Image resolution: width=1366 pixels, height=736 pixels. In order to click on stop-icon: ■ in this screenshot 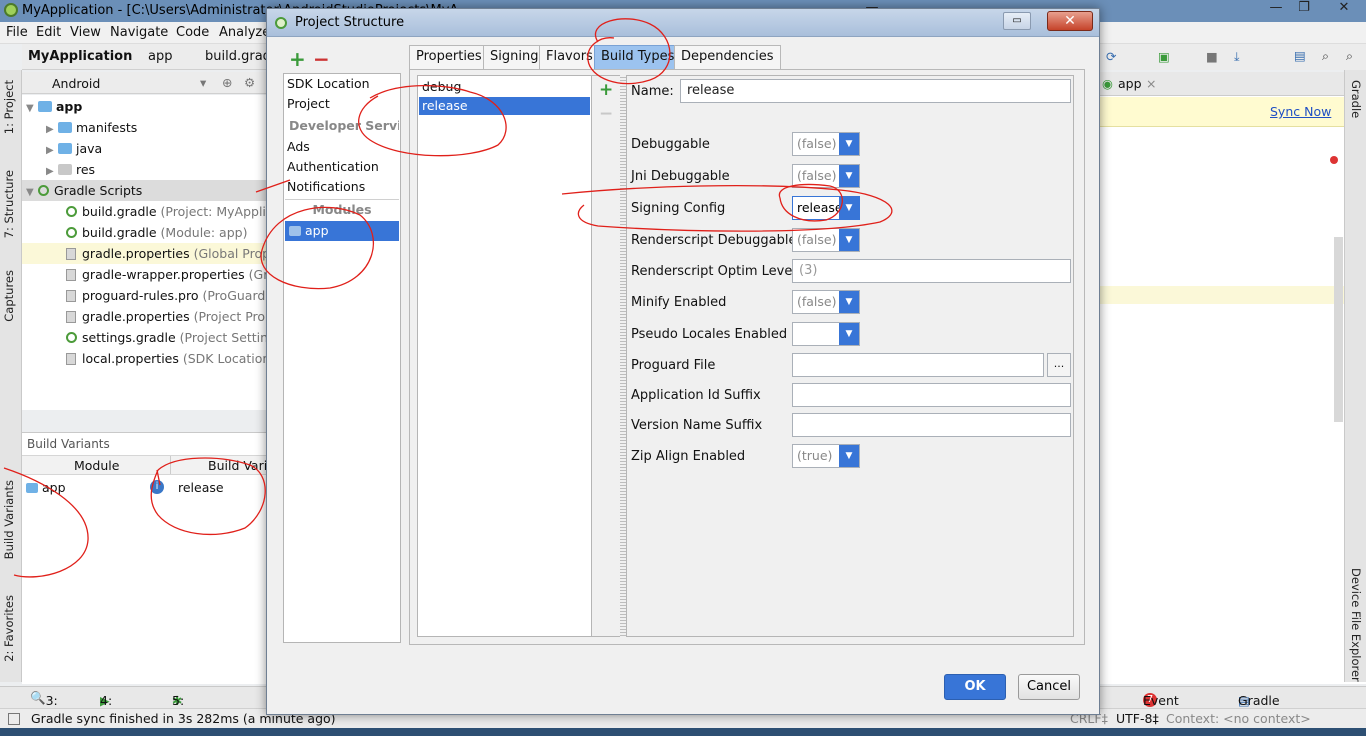, I will do `click(1212, 56)`.